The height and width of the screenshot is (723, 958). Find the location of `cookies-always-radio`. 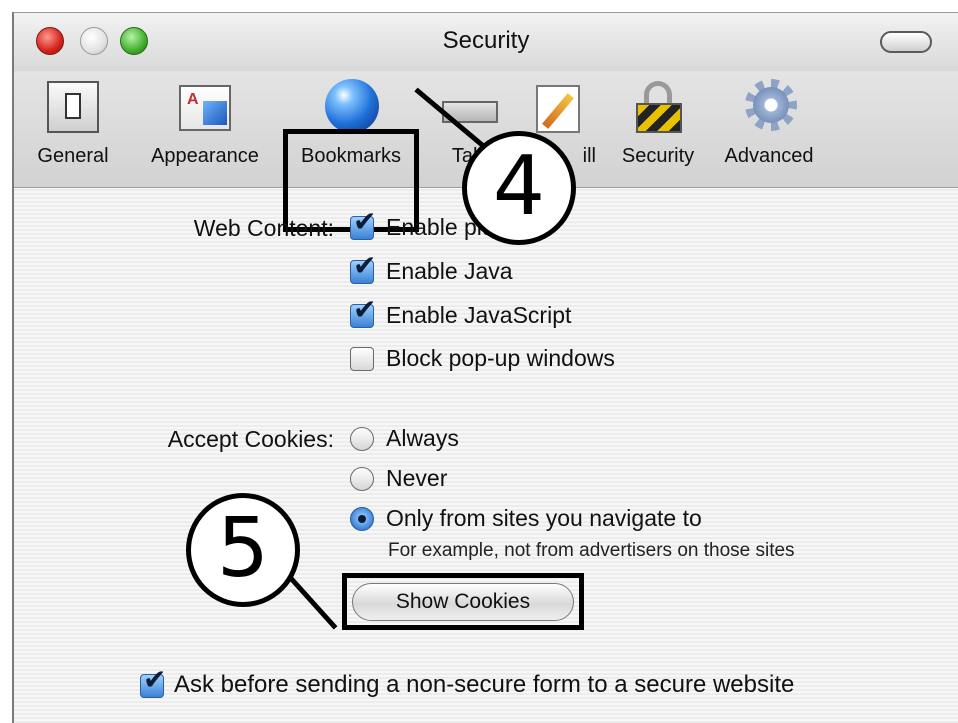

cookies-always-radio is located at coordinates (362, 439).